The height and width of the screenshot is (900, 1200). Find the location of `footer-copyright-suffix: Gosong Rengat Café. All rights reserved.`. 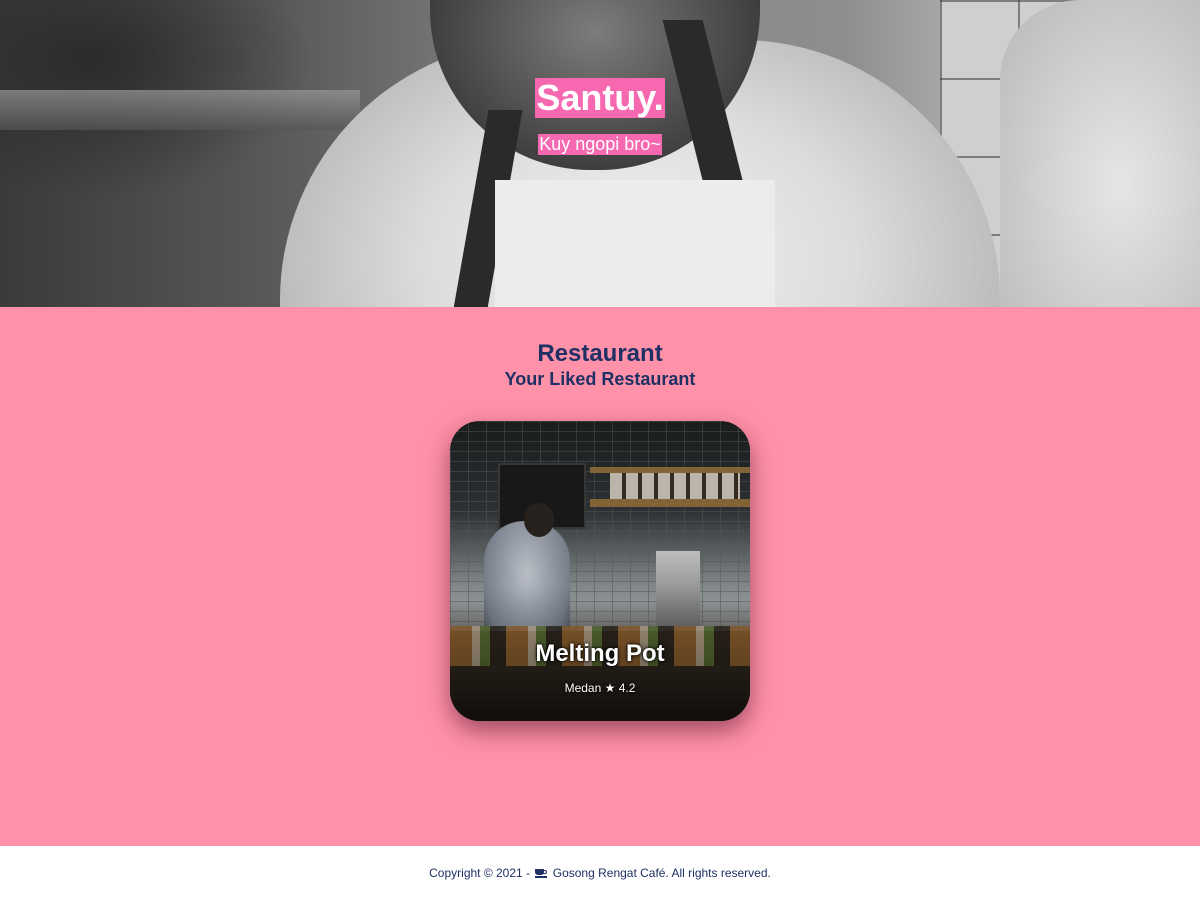

footer-copyright-suffix: Gosong Rengat Café. All rights reserved. is located at coordinates (661, 873).